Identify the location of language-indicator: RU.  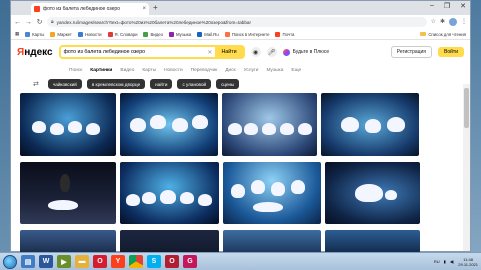
(437, 261).